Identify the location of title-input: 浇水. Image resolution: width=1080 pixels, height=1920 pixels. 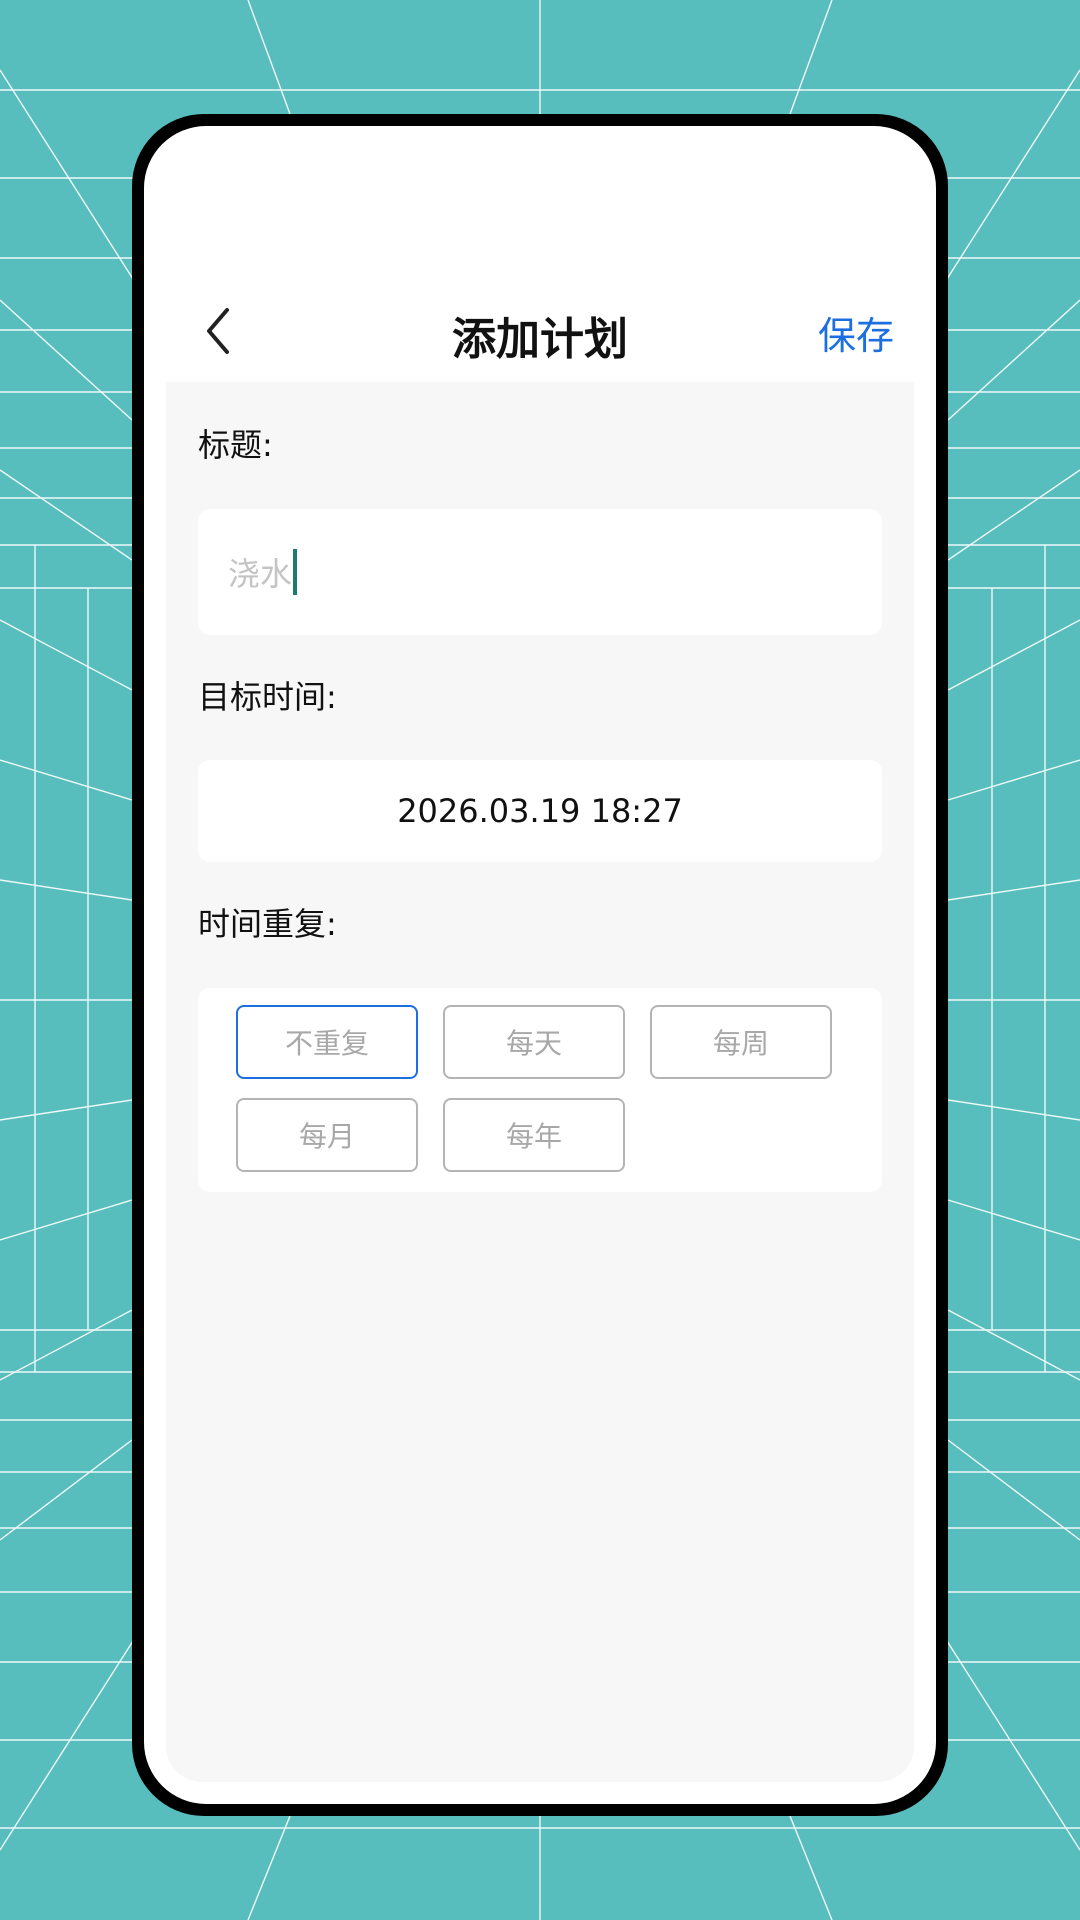
(540, 572).